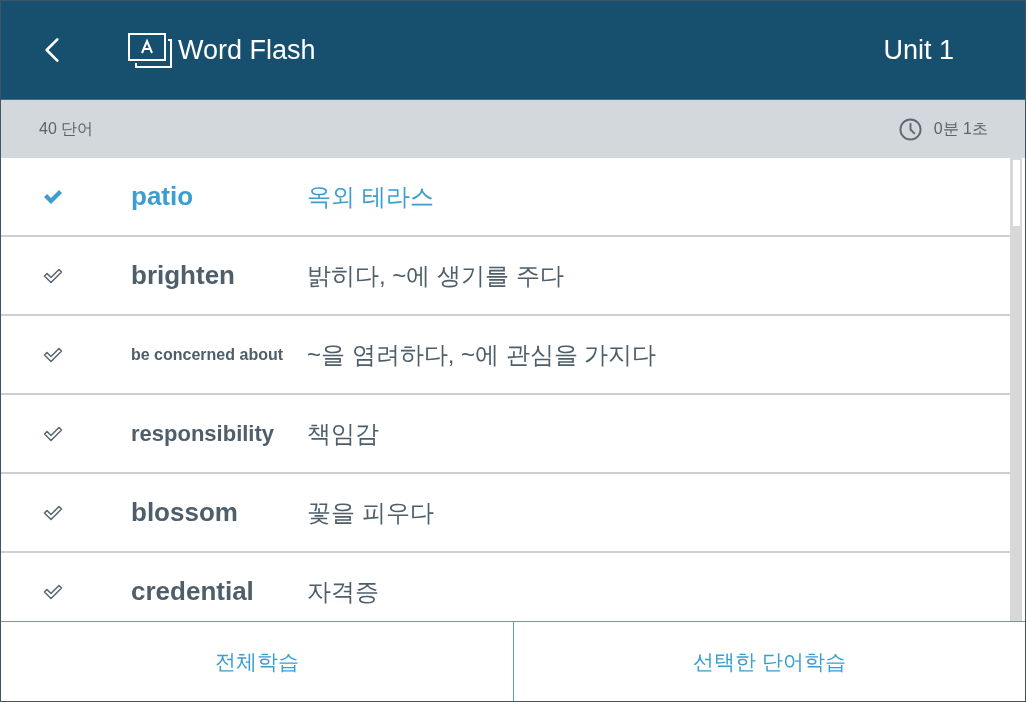 The height and width of the screenshot is (702, 1026). Describe the element at coordinates (1016, 389) in the screenshot. I see `scrollbar-track` at that location.